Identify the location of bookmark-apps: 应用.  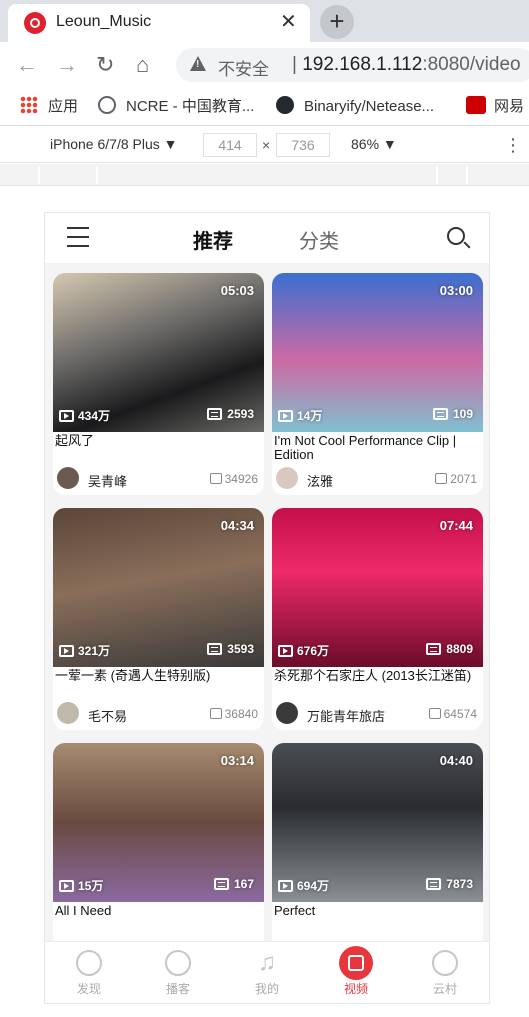
(49, 107).